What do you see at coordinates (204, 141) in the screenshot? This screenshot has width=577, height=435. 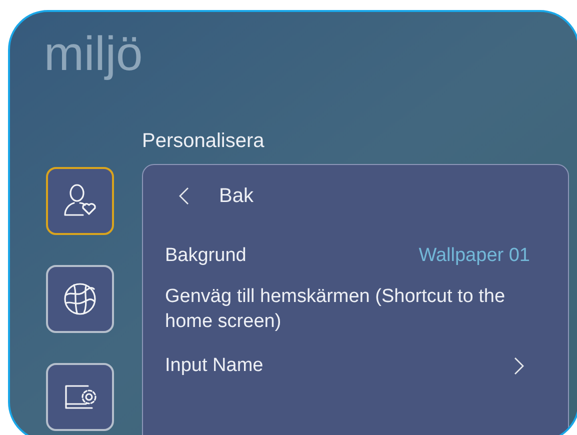 I see `section-title: Personalisera` at bounding box center [204, 141].